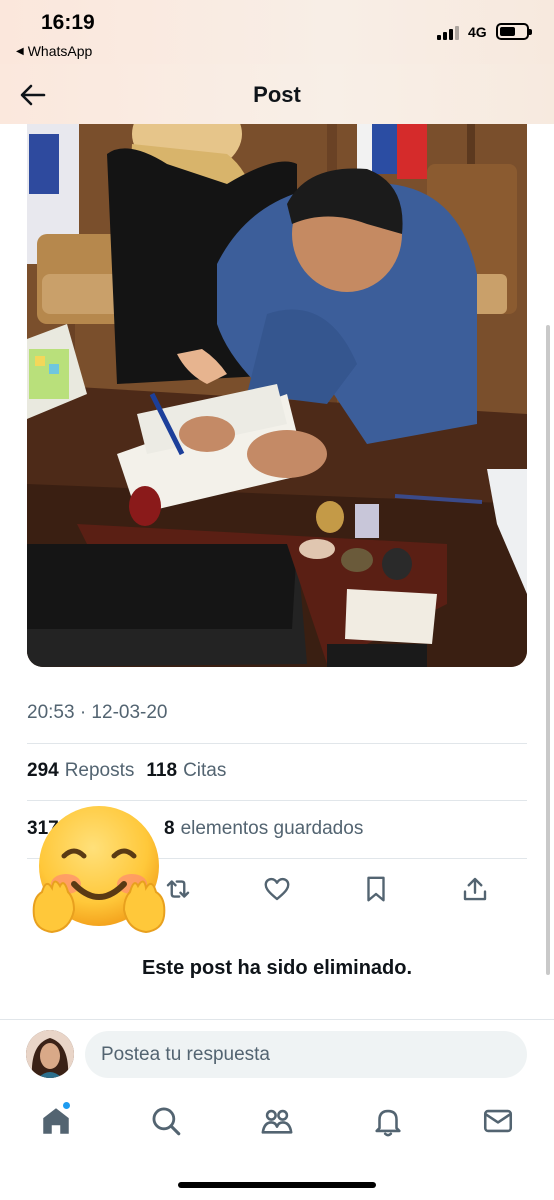  I want to click on like-icon, so click(277, 889).